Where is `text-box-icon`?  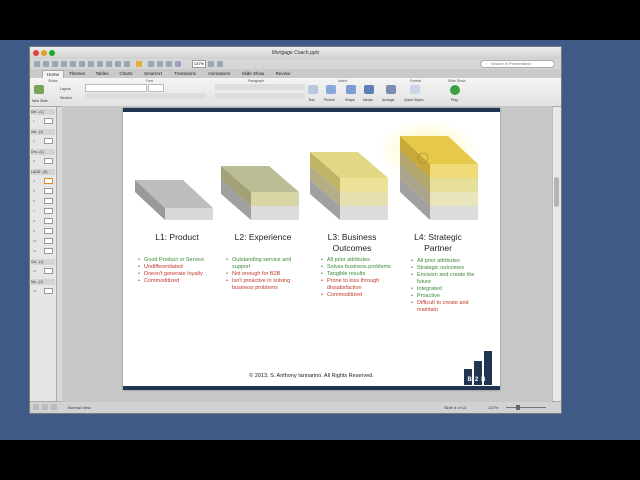 text-box-icon is located at coordinates (313, 89).